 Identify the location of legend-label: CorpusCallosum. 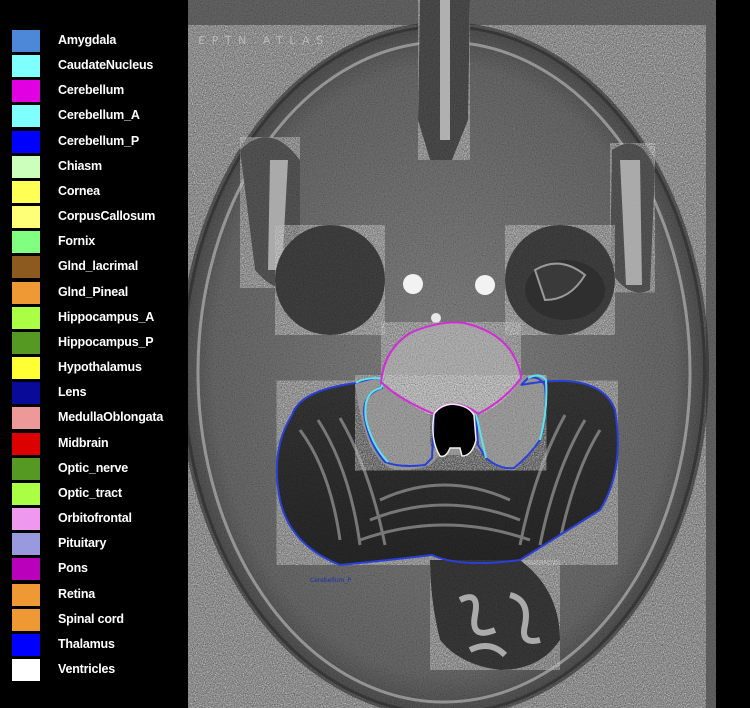
(107, 216).